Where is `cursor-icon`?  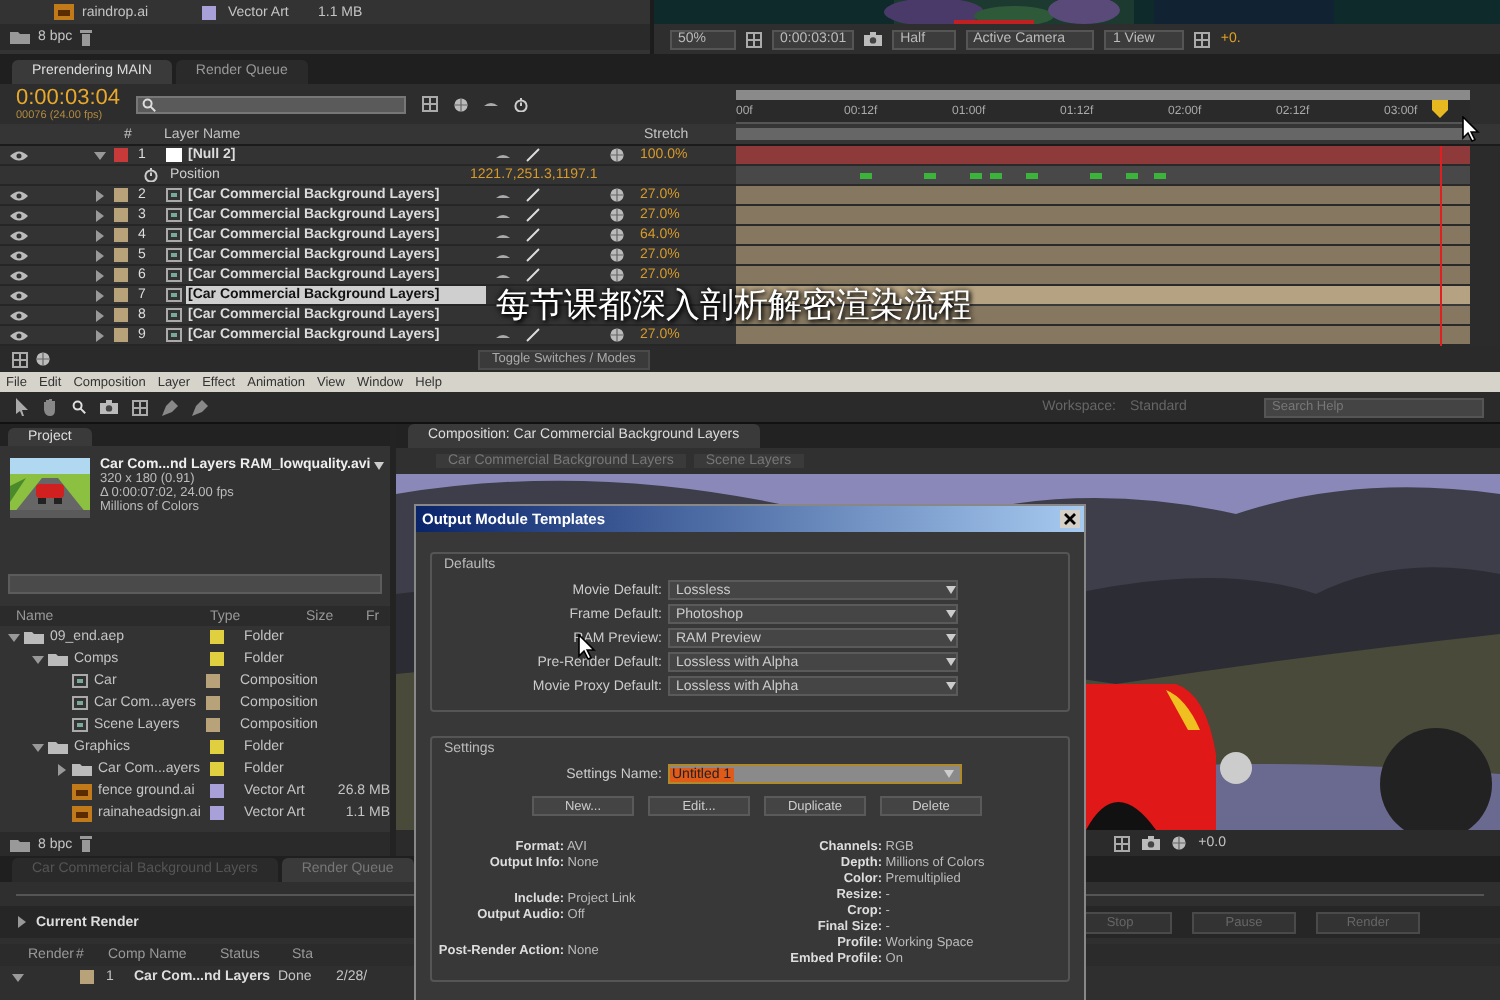 cursor-icon is located at coordinates (1471, 129).